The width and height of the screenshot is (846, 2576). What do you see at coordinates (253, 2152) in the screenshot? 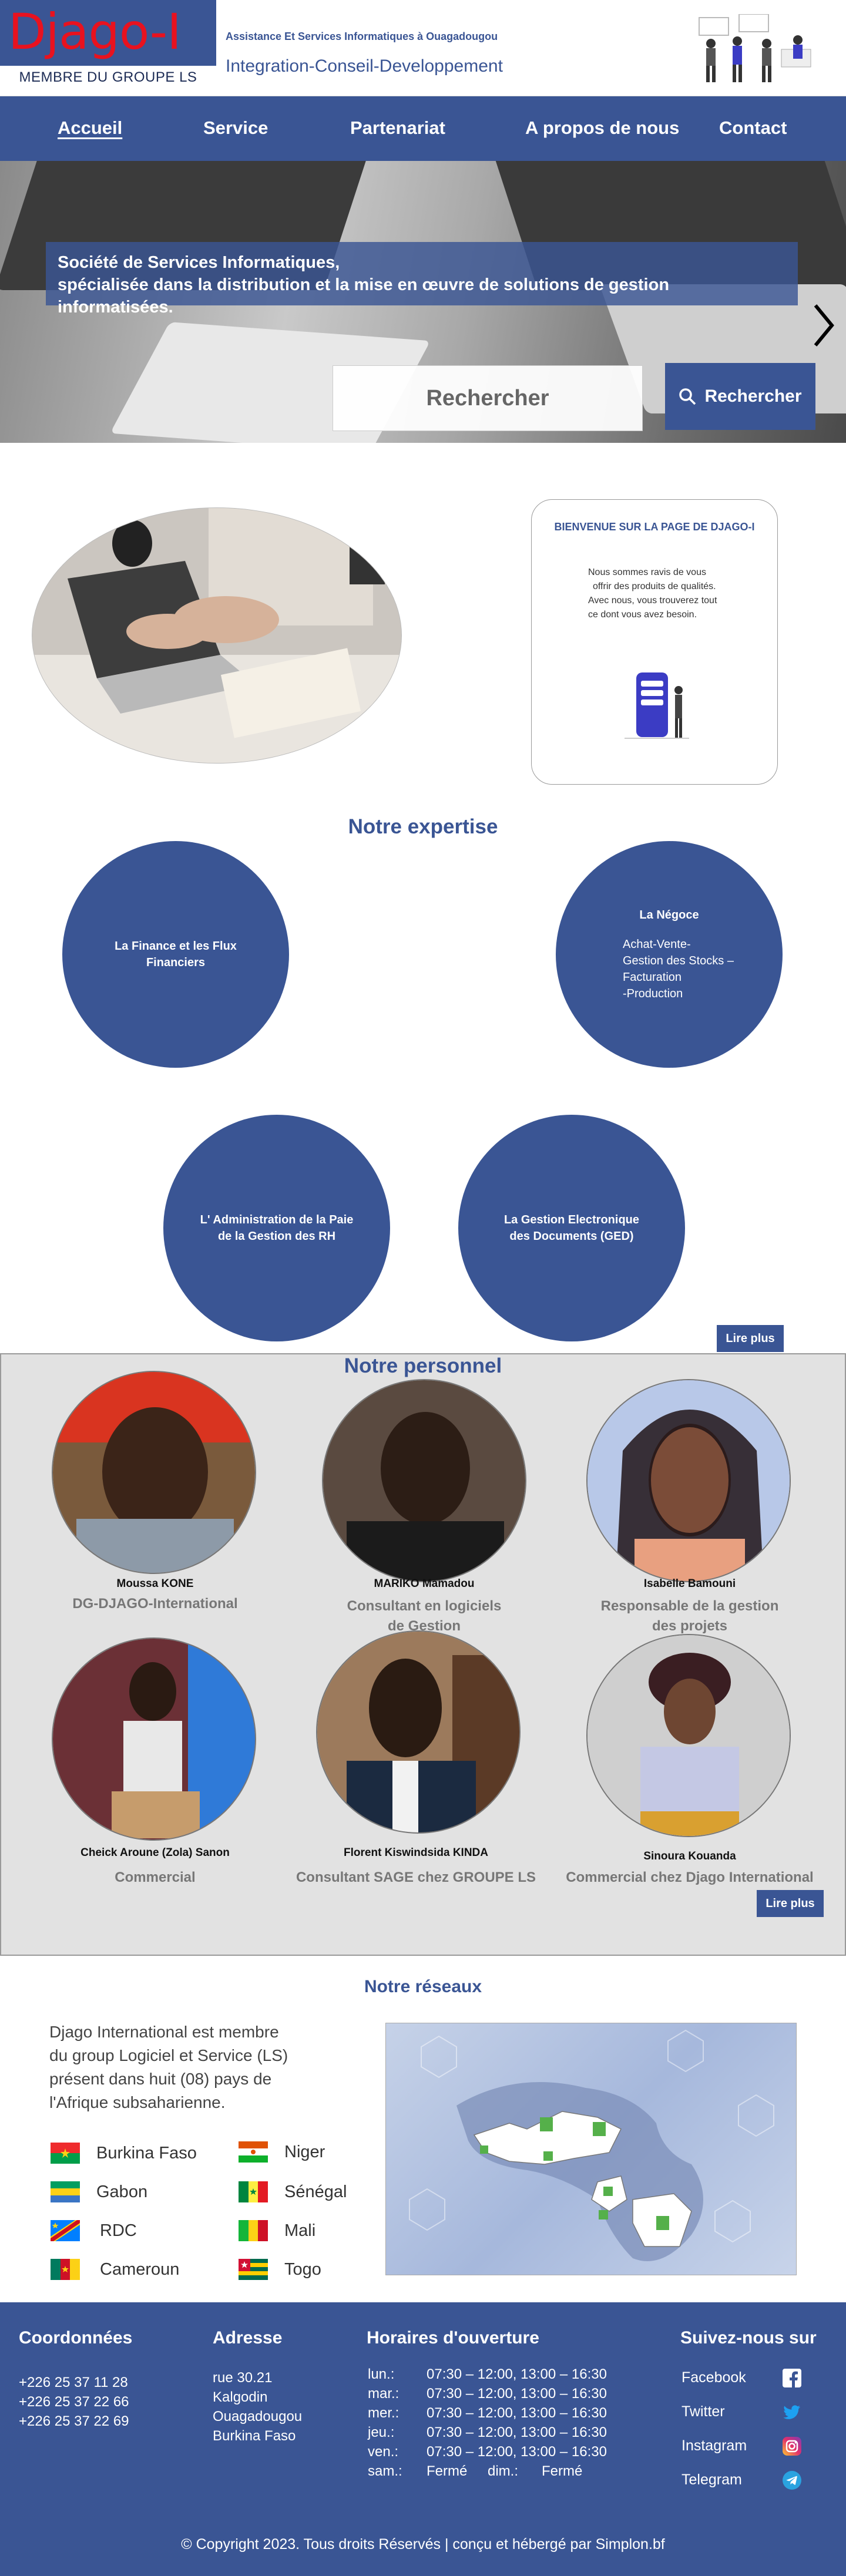
I see `flag-niger-icon` at bounding box center [253, 2152].